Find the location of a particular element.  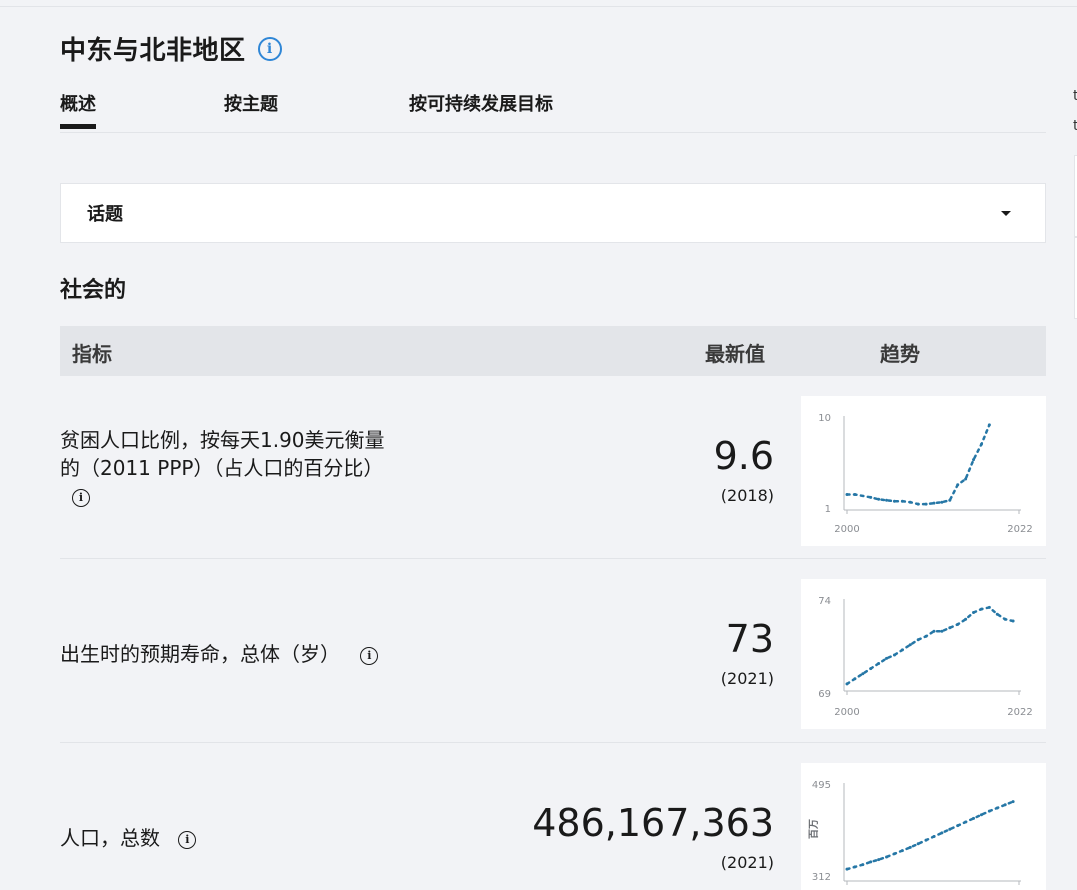

tab-by-sdg: 按可持续发展目标 is located at coordinates (481, 103).